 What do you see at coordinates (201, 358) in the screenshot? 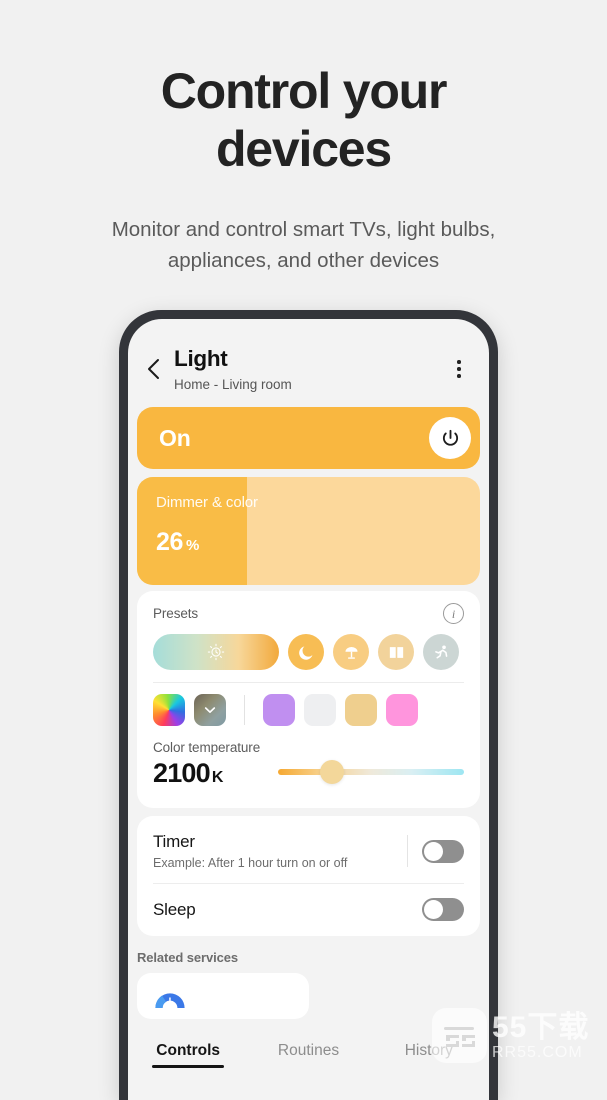
I see `device-name: Light` at bounding box center [201, 358].